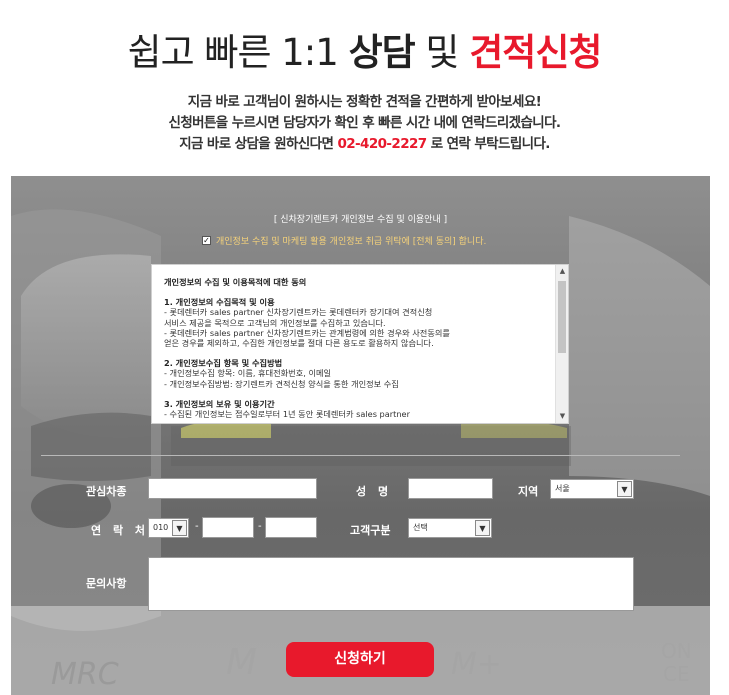 This screenshot has height=695, width=729. What do you see at coordinates (223, 363) in the screenshot?
I see `terms-section-2-title: 2. 개인정보수집 항목 및 수집방법` at bounding box center [223, 363].